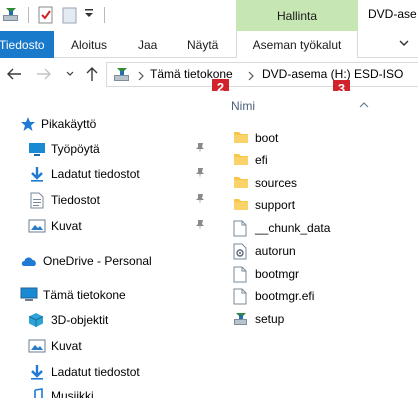  I want to click on tab-drive-tools: Aseman työkalut, so click(297, 44).